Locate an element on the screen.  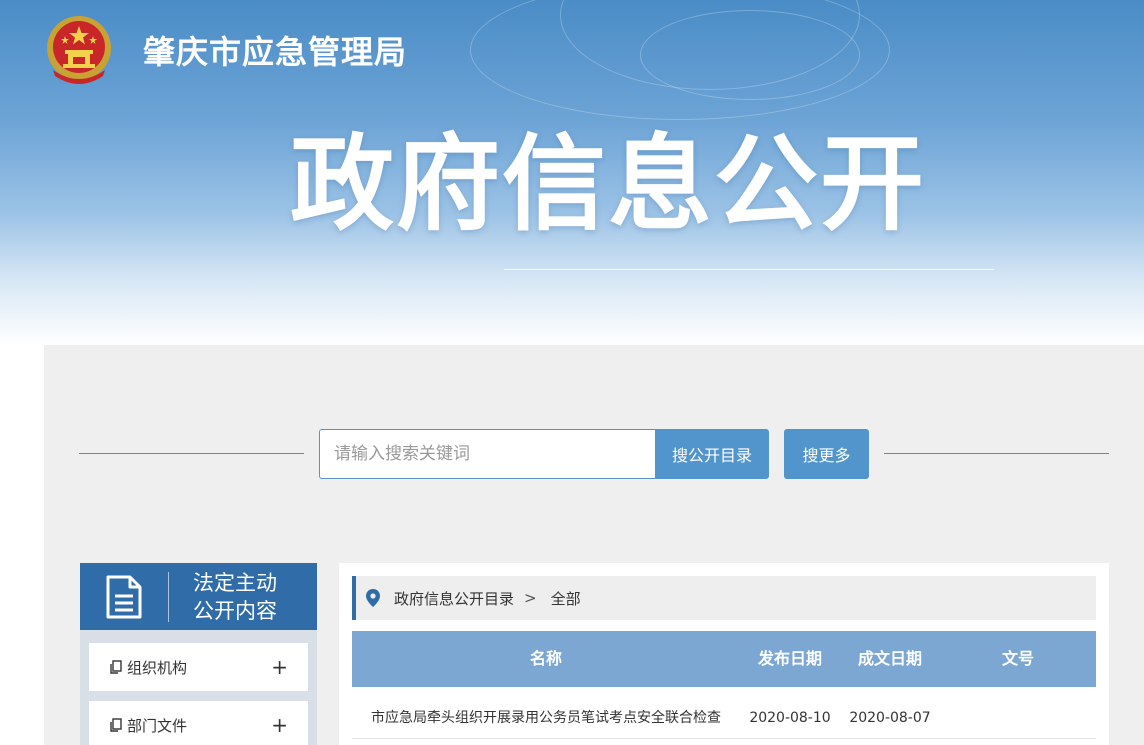
sidebar-header-title: 法定主动 公开内容 is located at coordinates (223, 597).